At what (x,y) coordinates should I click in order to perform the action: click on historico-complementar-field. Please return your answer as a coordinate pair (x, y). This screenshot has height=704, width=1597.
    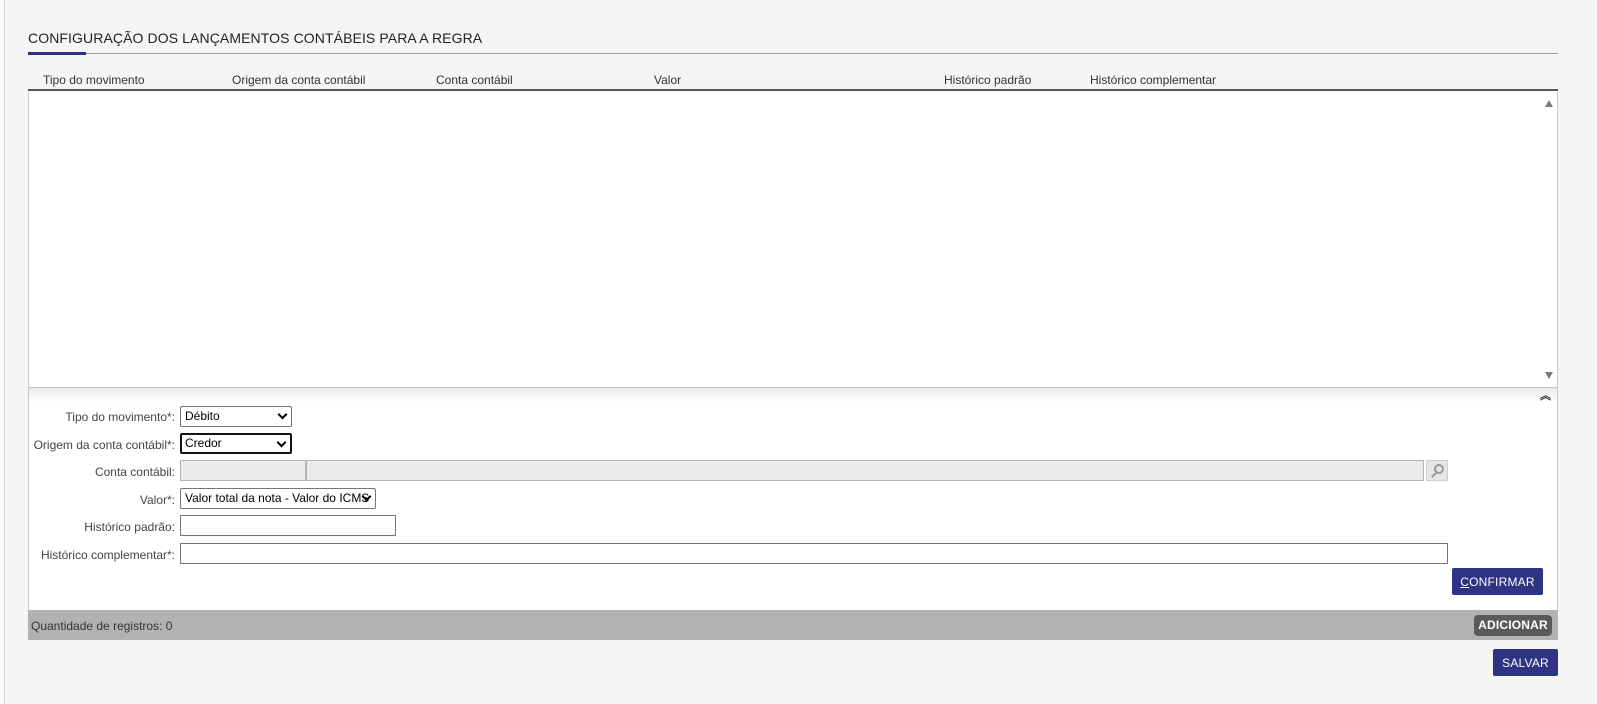
    Looking at the image, I should click on (814, 553).